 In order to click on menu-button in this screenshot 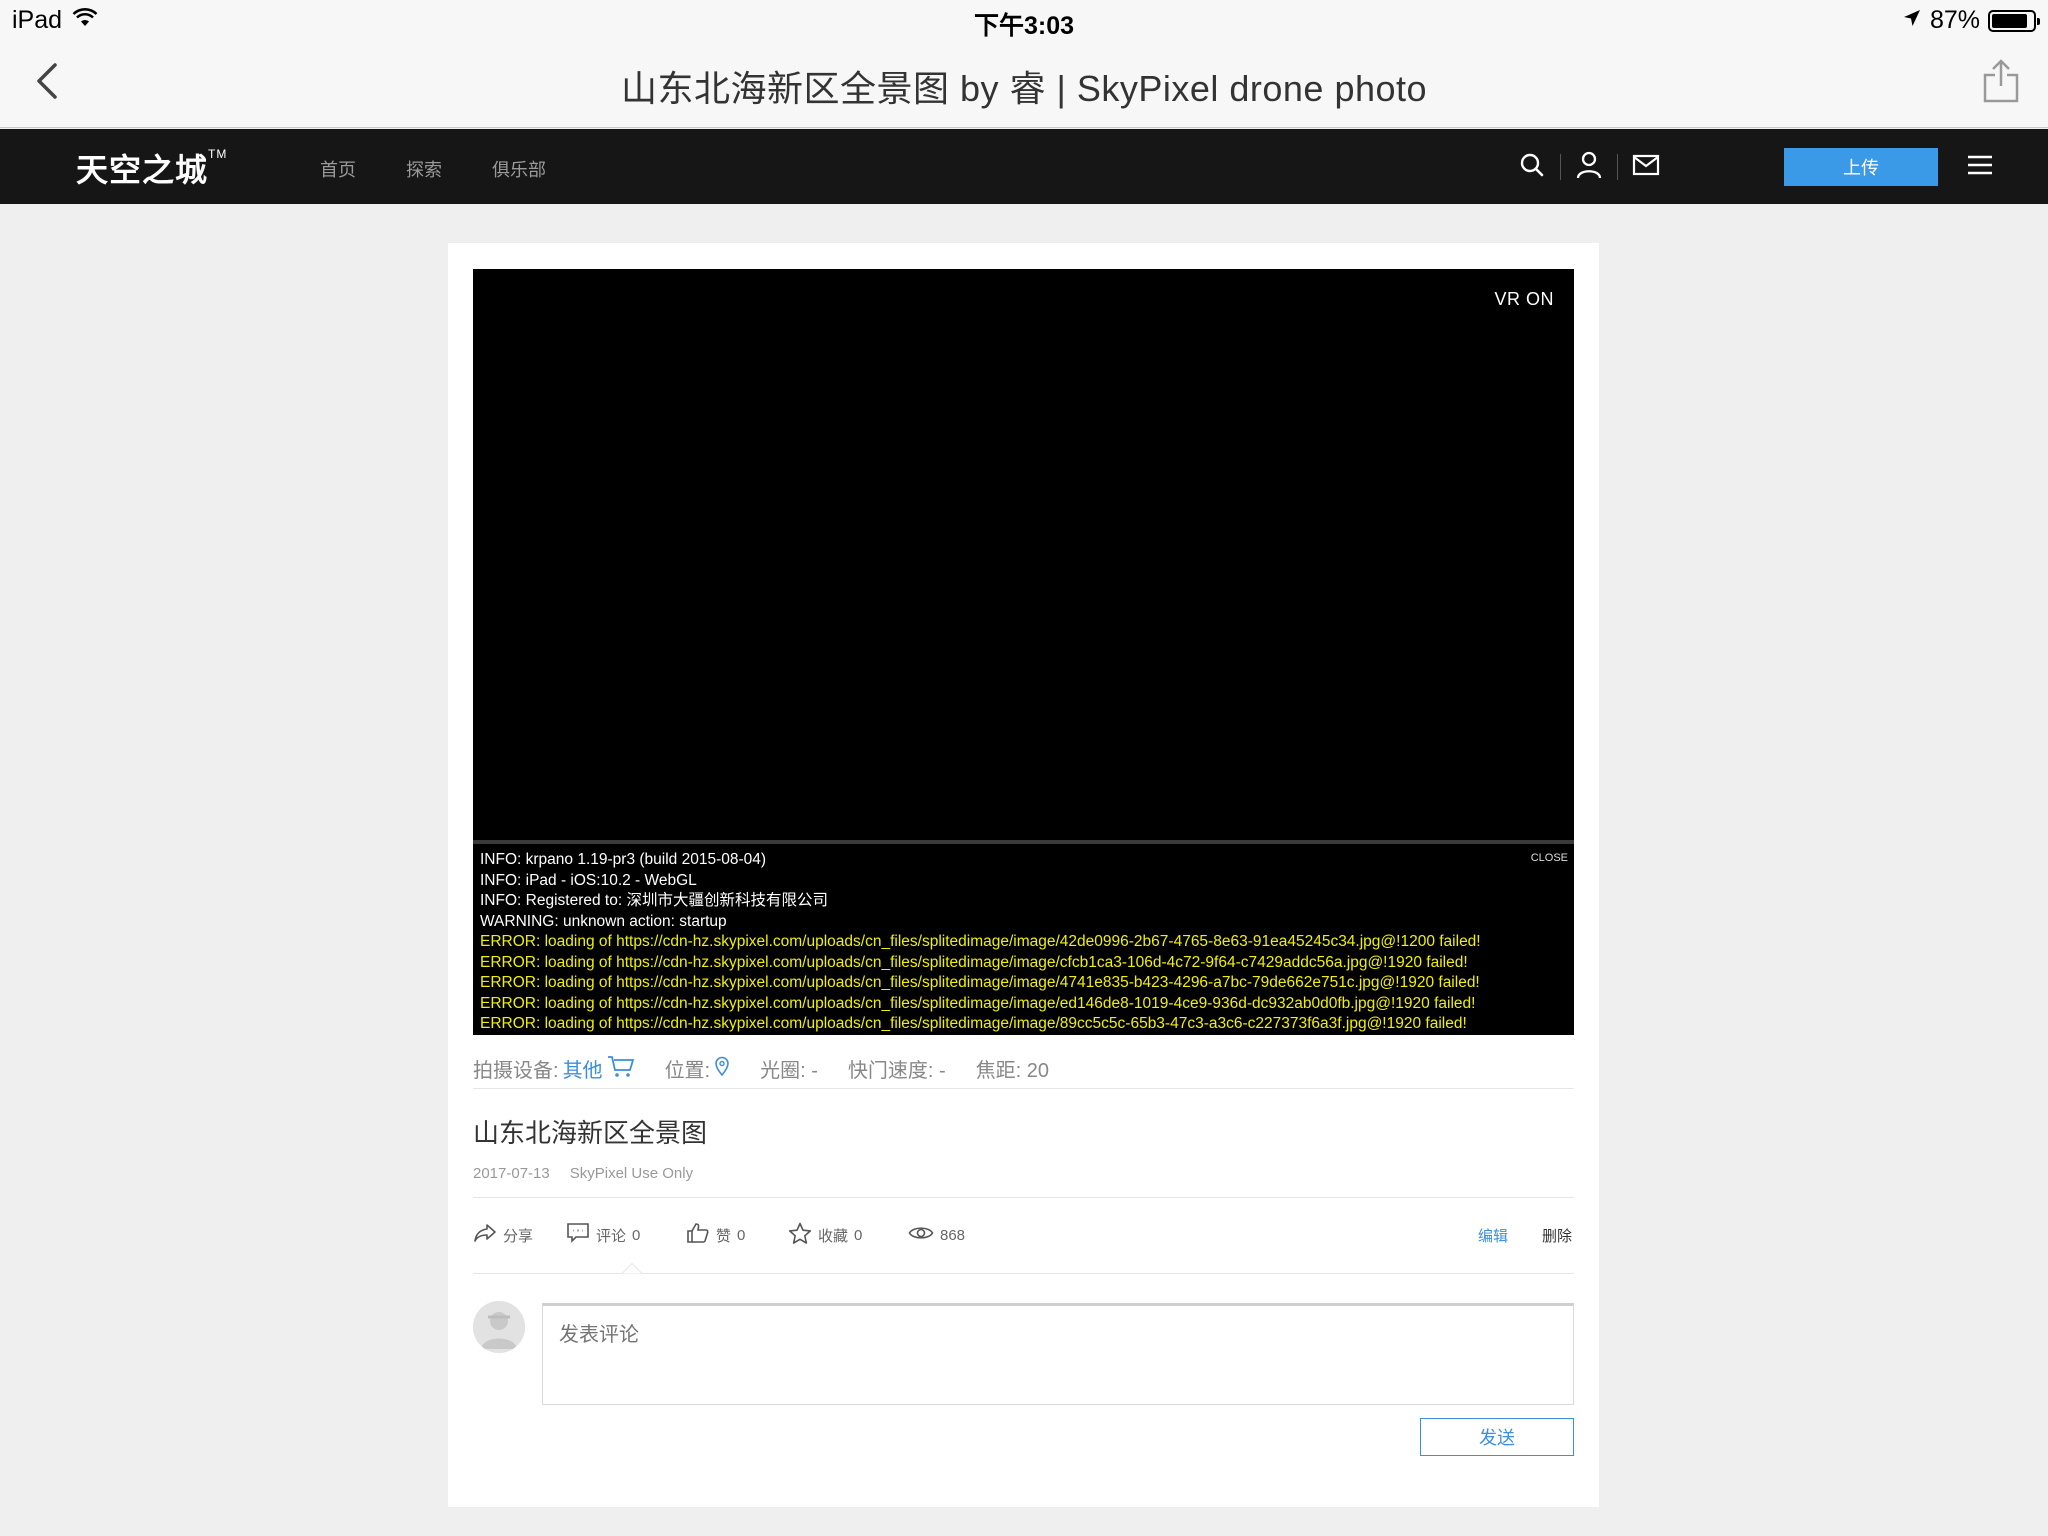, I will do `click(1980, 167)`.